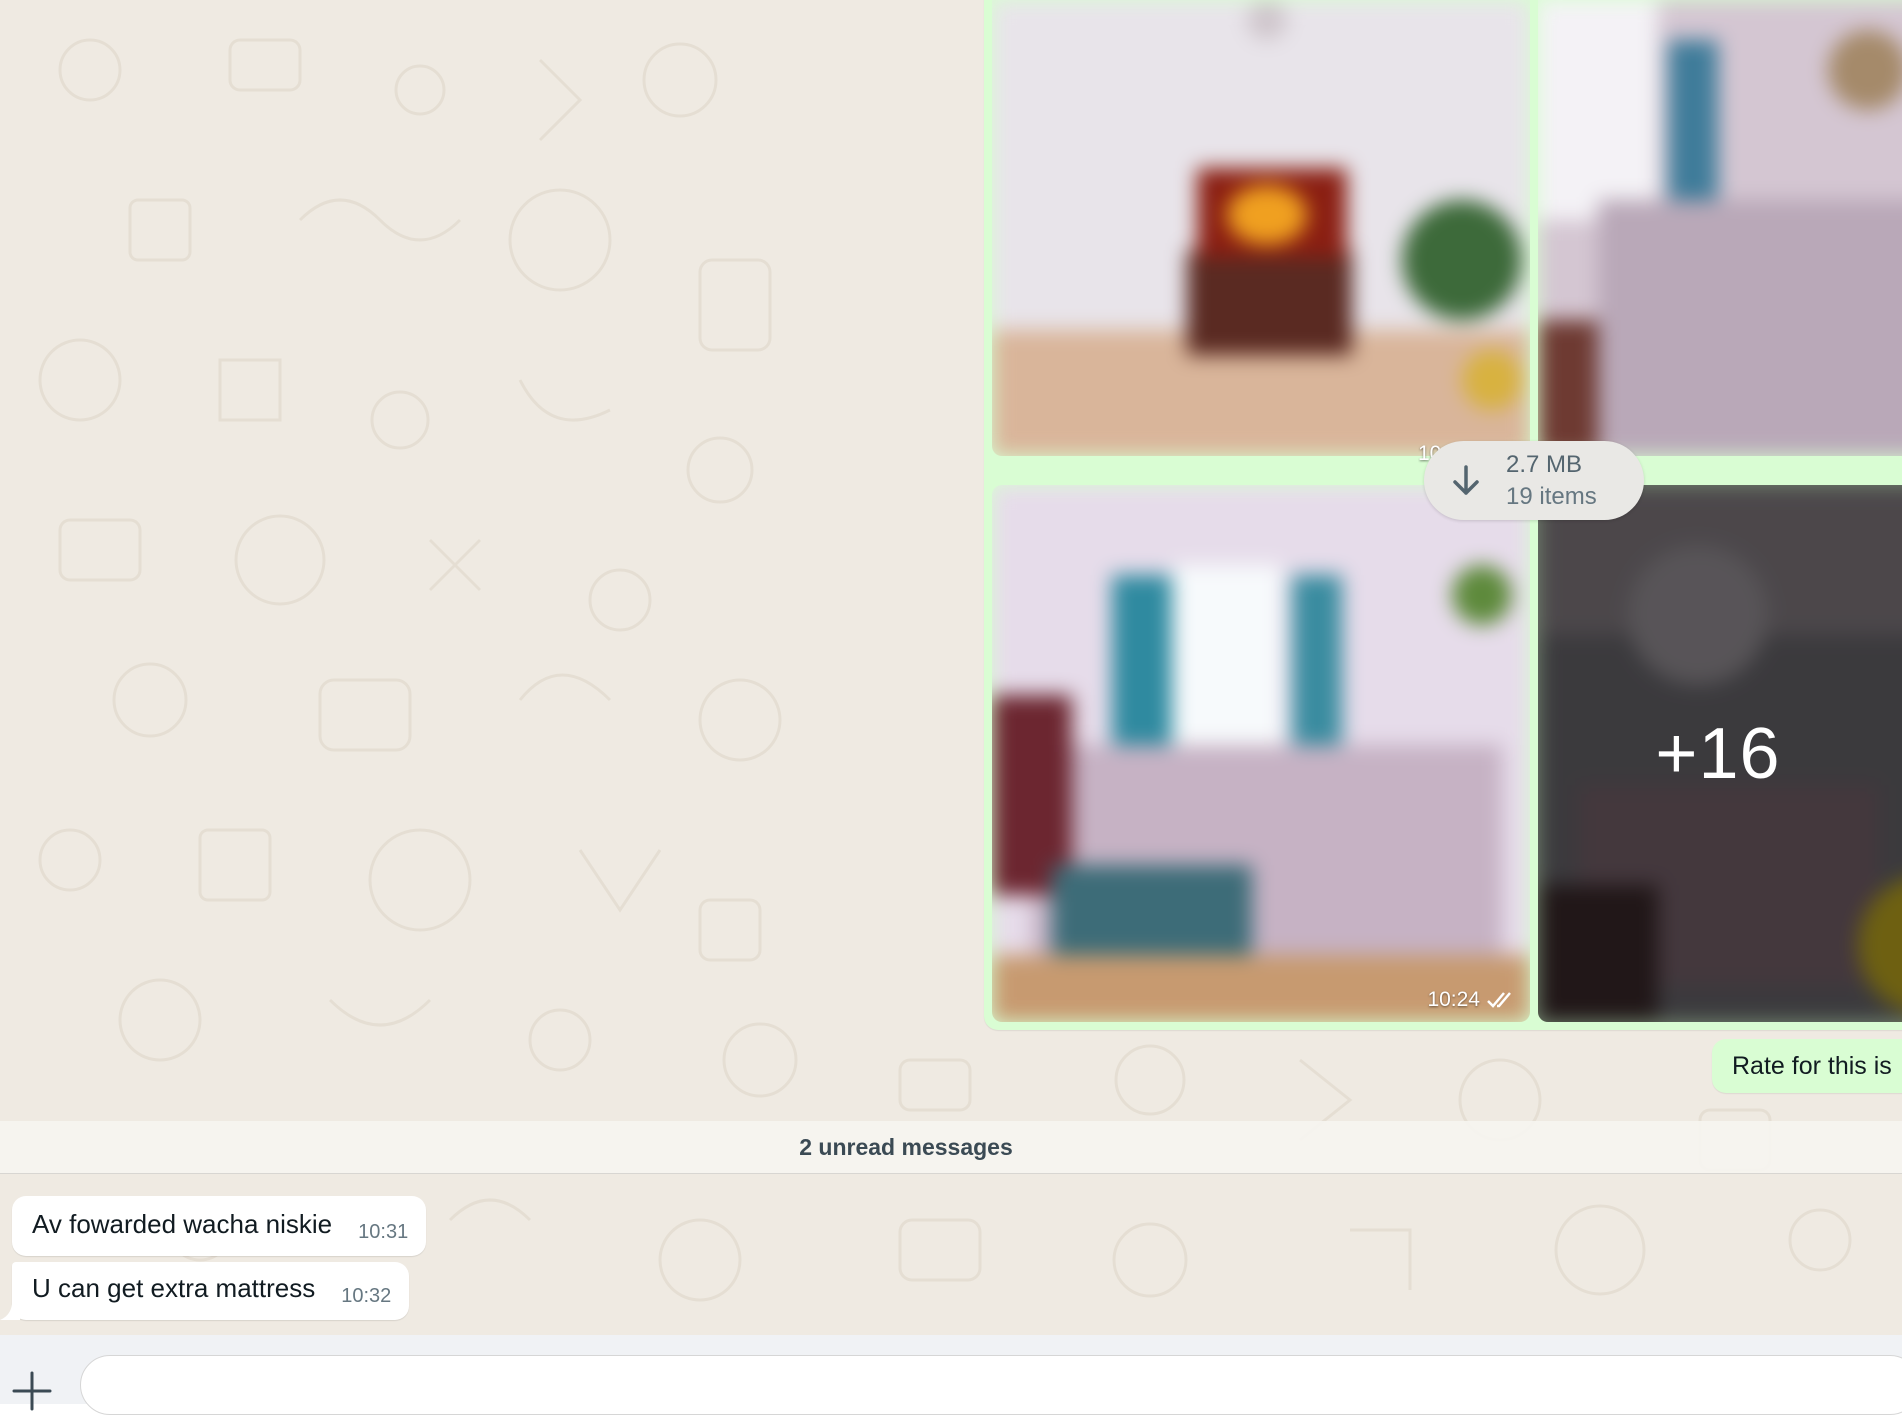 The height and width of the screenshot is (1415, 1902). Describe the element at coordinates (1453, 999) in the screenshot. I see `album-time: 10:24` at that location.